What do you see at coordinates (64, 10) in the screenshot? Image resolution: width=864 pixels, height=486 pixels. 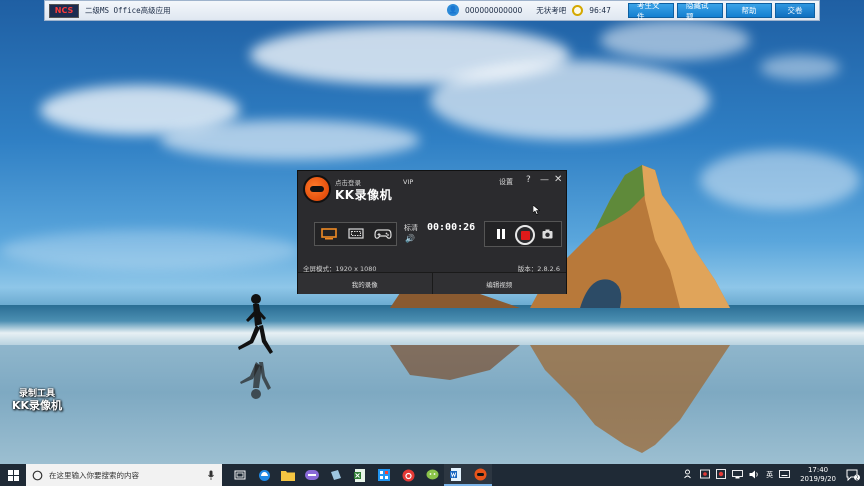 I see `ncs-logo: NCS` at bounding box center [64, 10].